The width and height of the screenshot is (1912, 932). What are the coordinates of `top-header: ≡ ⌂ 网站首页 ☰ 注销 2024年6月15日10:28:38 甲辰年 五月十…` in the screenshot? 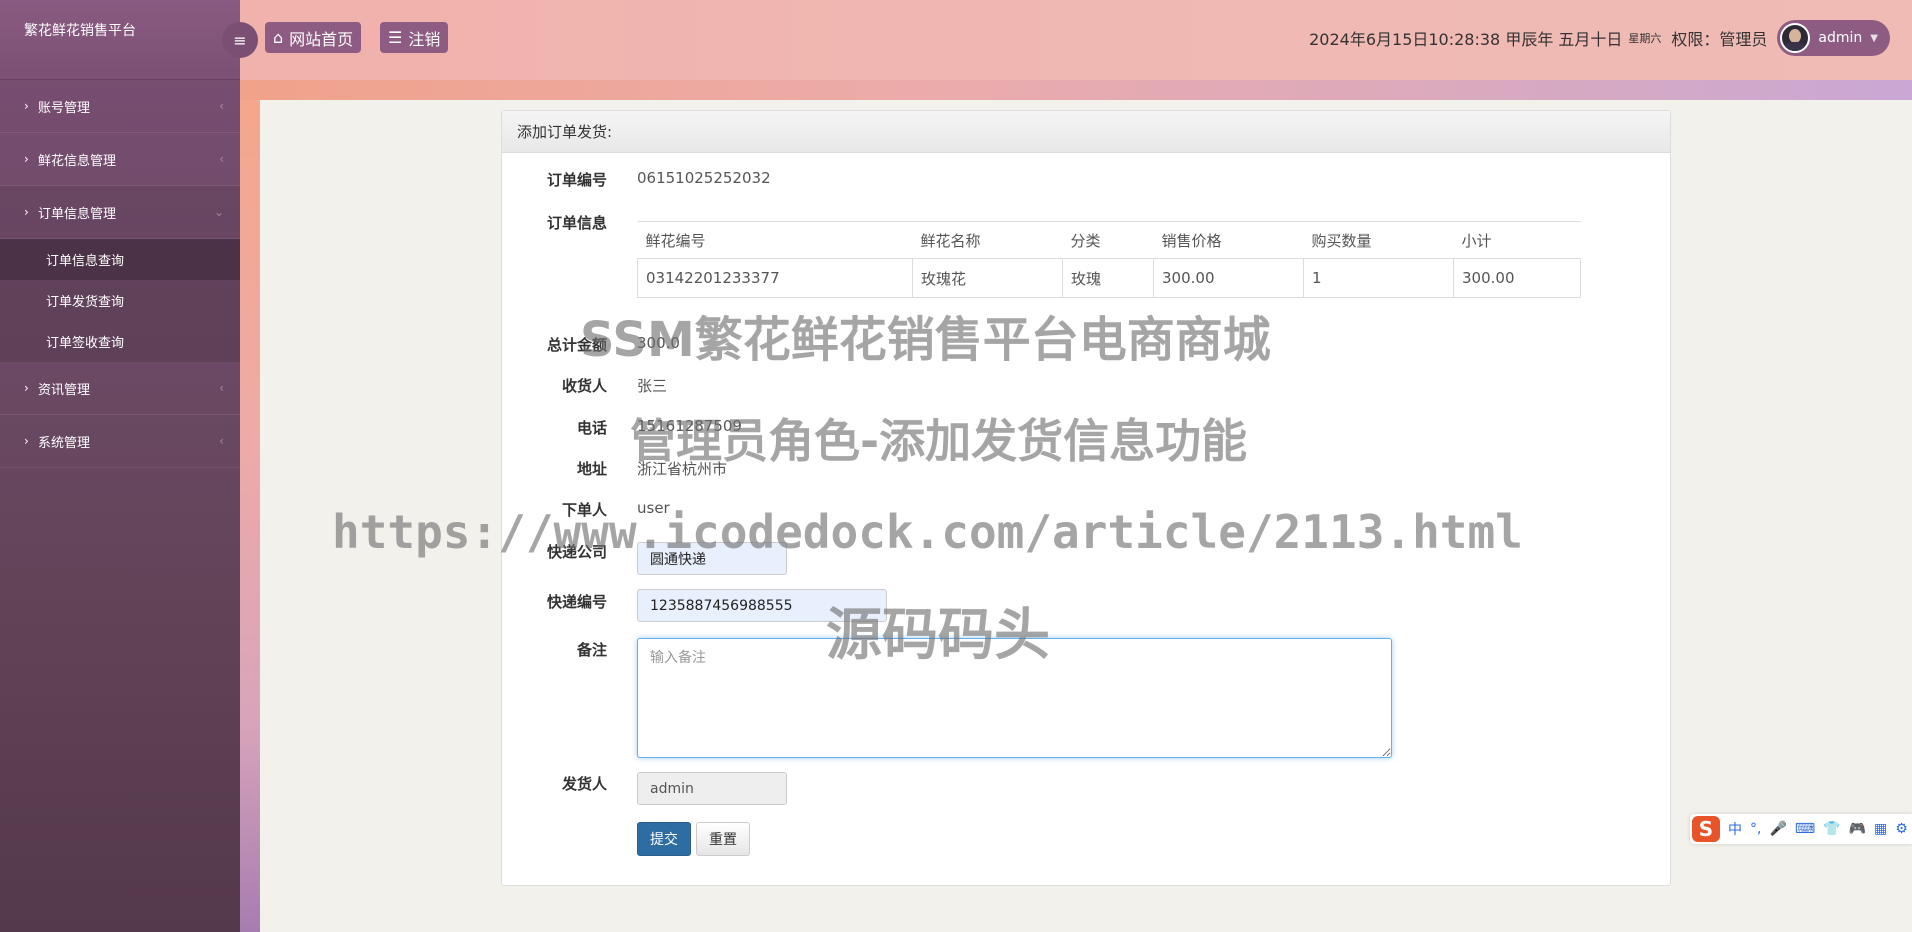 It's located at (1067, 40).